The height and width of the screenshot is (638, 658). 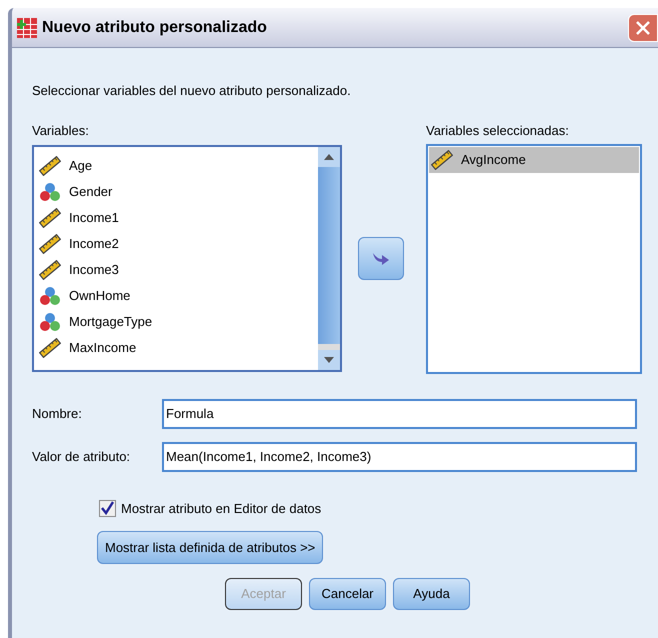 What do you see at coordinates (177, 269) in the screenshot?
I see `list-item: Income3` at bounding box center [177, 269].